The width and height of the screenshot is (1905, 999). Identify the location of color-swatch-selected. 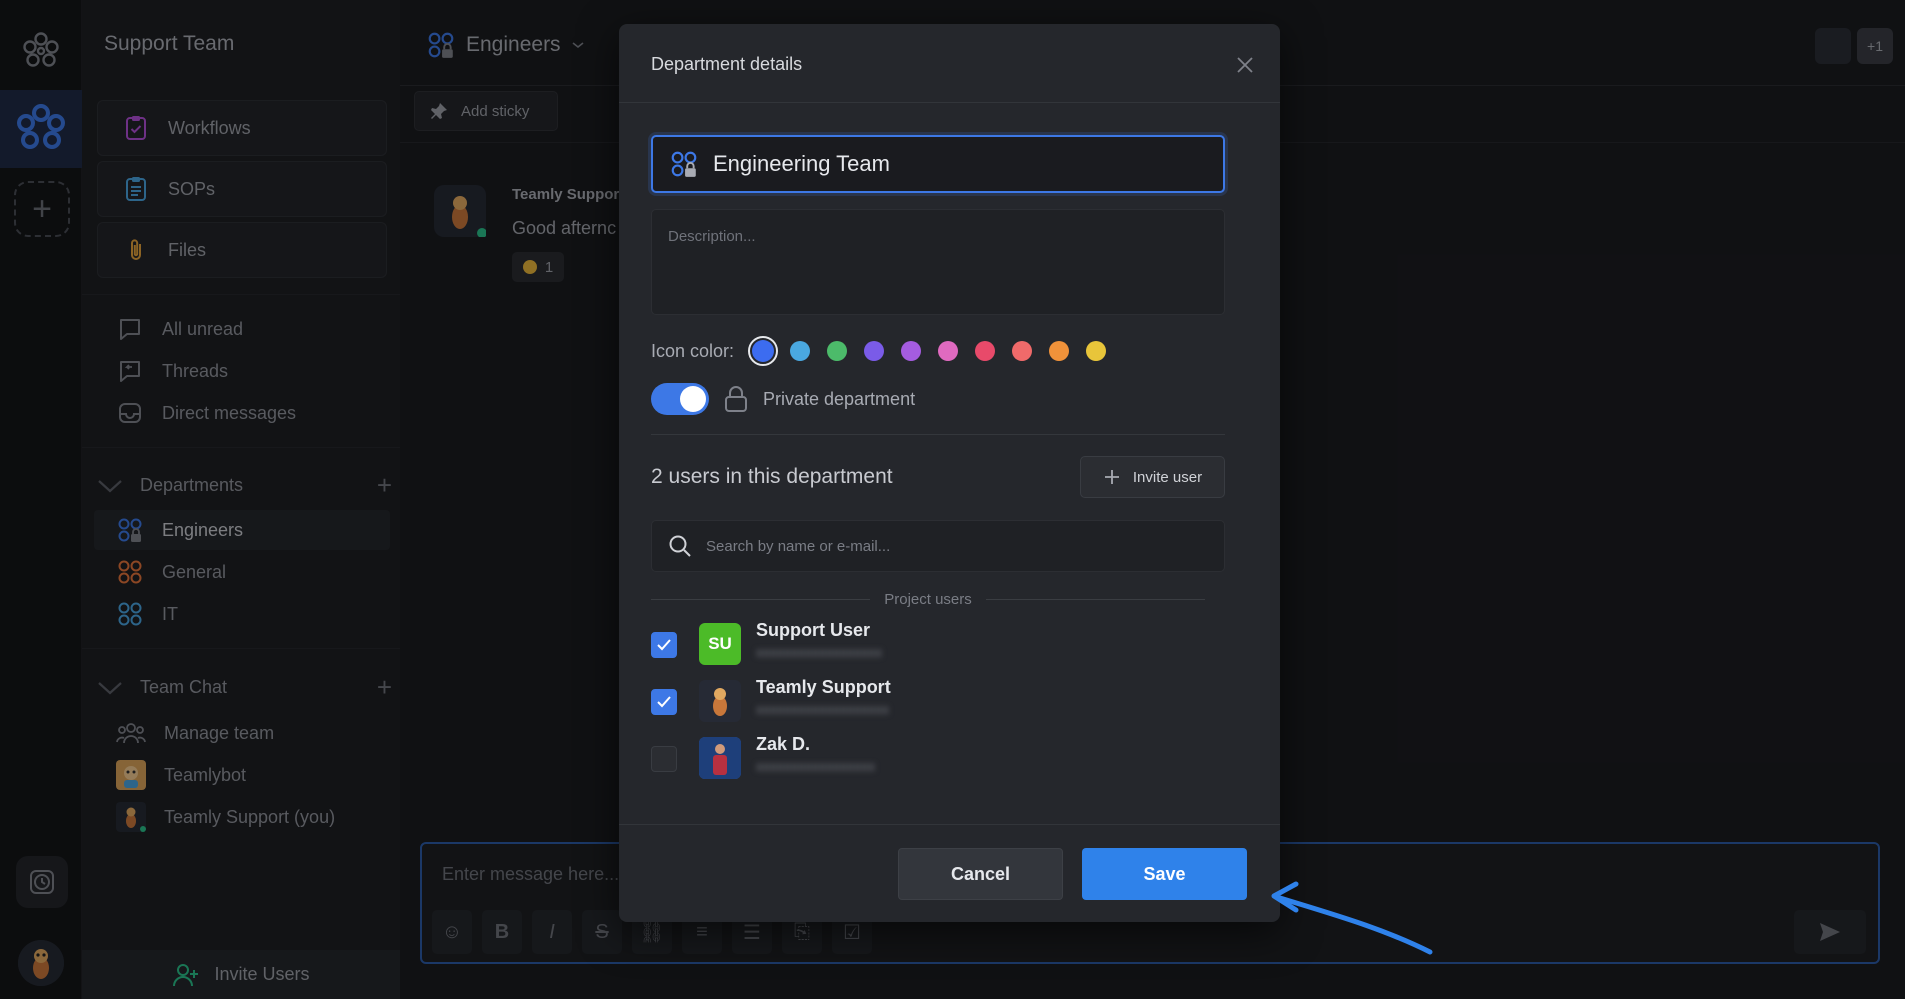
(763, 351).